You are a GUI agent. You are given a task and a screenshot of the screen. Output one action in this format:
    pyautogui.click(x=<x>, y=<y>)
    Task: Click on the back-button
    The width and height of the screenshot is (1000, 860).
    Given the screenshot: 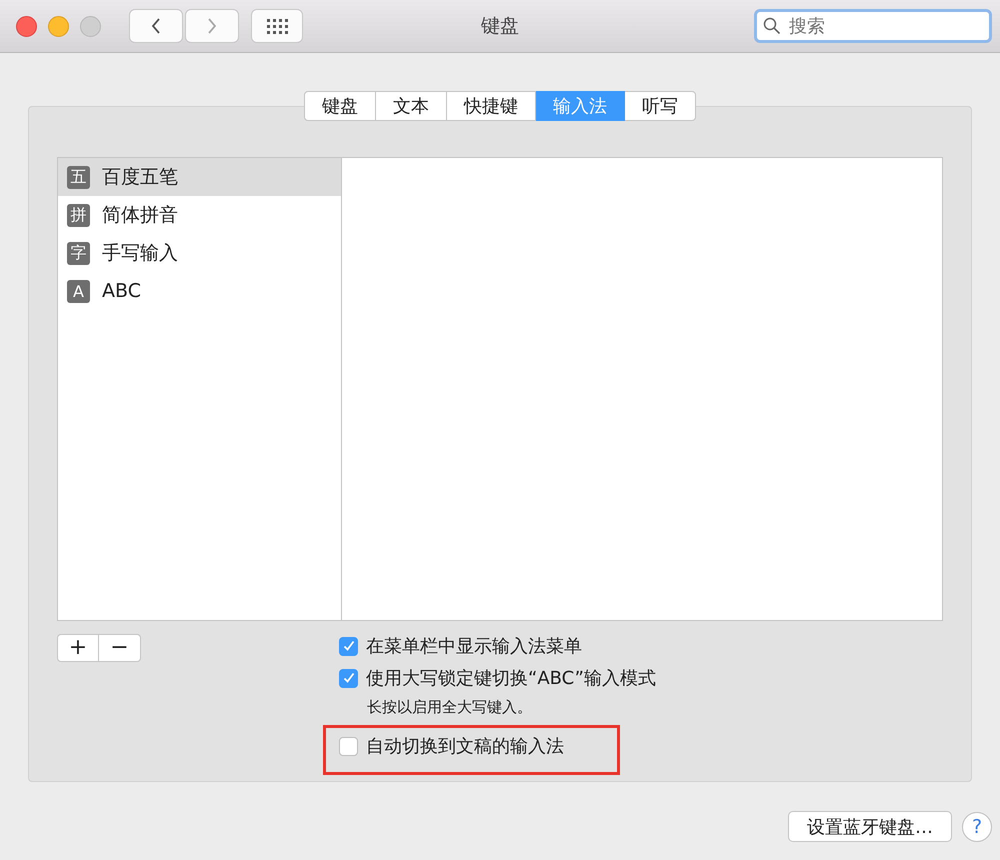 What is the action you would take?
    pyautogui.click(x=156, y=26)
    